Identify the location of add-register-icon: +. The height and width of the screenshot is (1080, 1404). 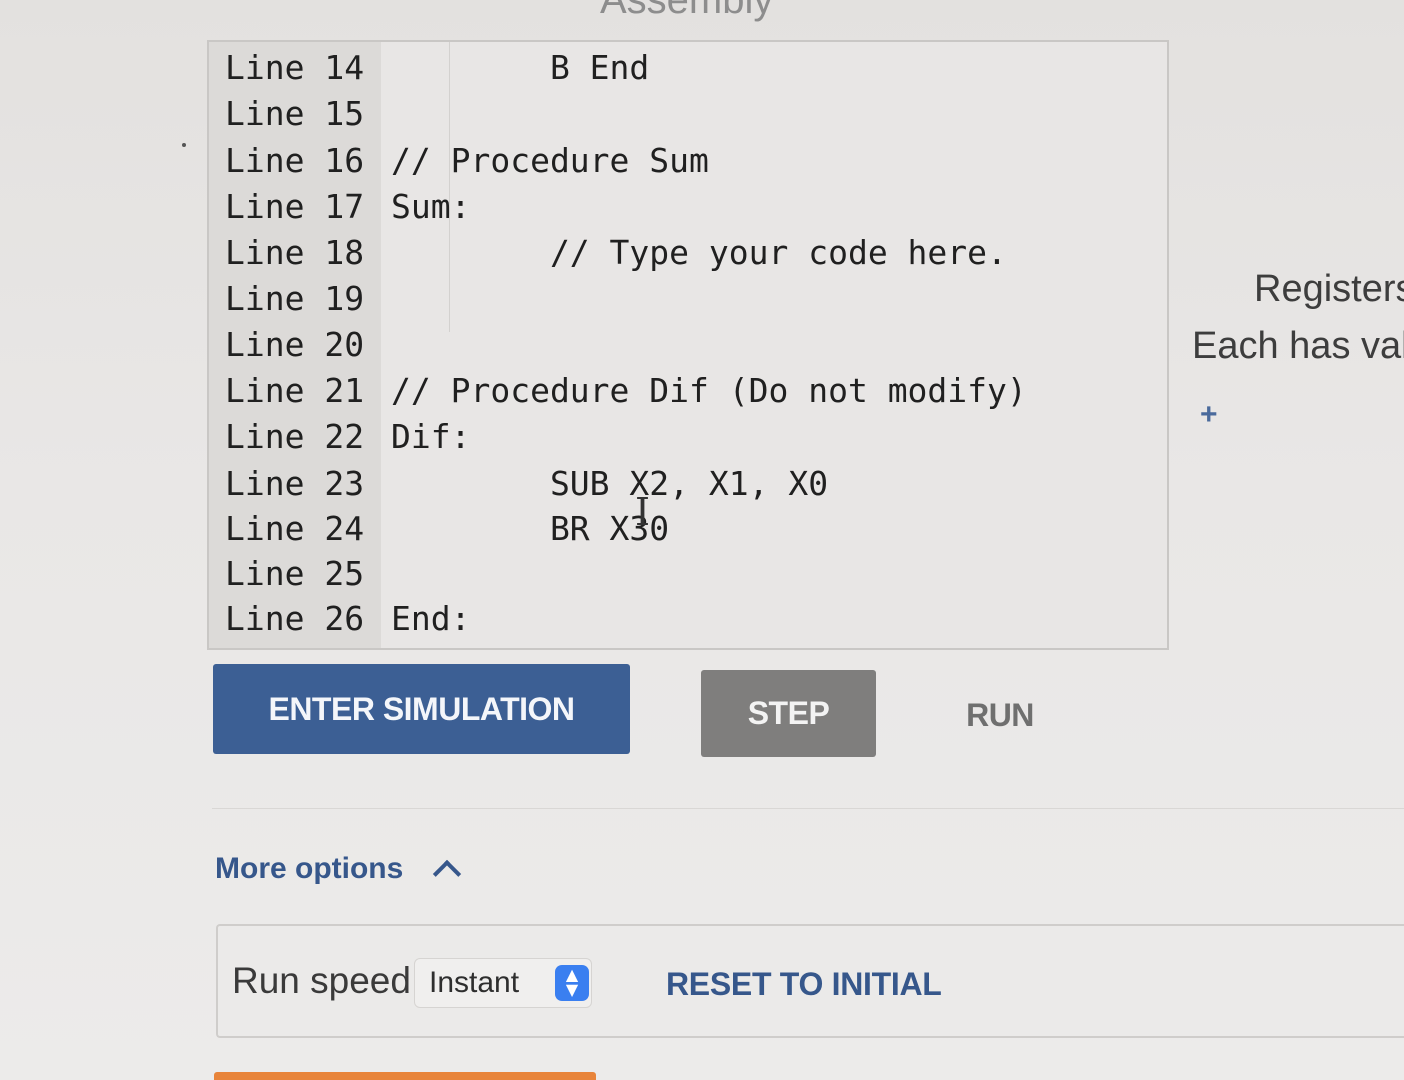
(1209, 415).